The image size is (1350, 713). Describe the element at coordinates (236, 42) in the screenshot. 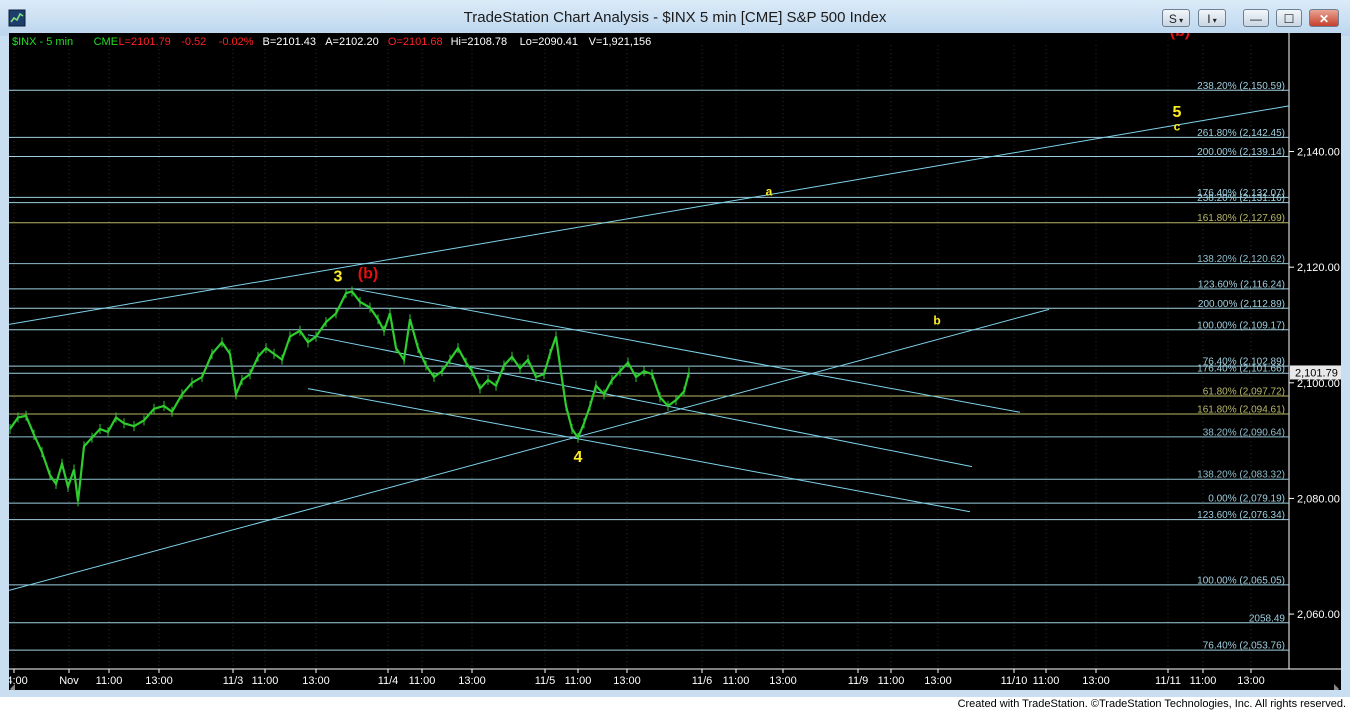

I see `symbol-bar-item: -0.02%` at that location.